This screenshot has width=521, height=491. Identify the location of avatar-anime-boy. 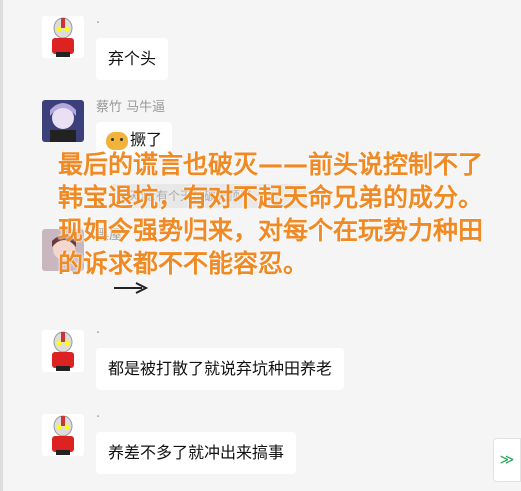
(63, 121).